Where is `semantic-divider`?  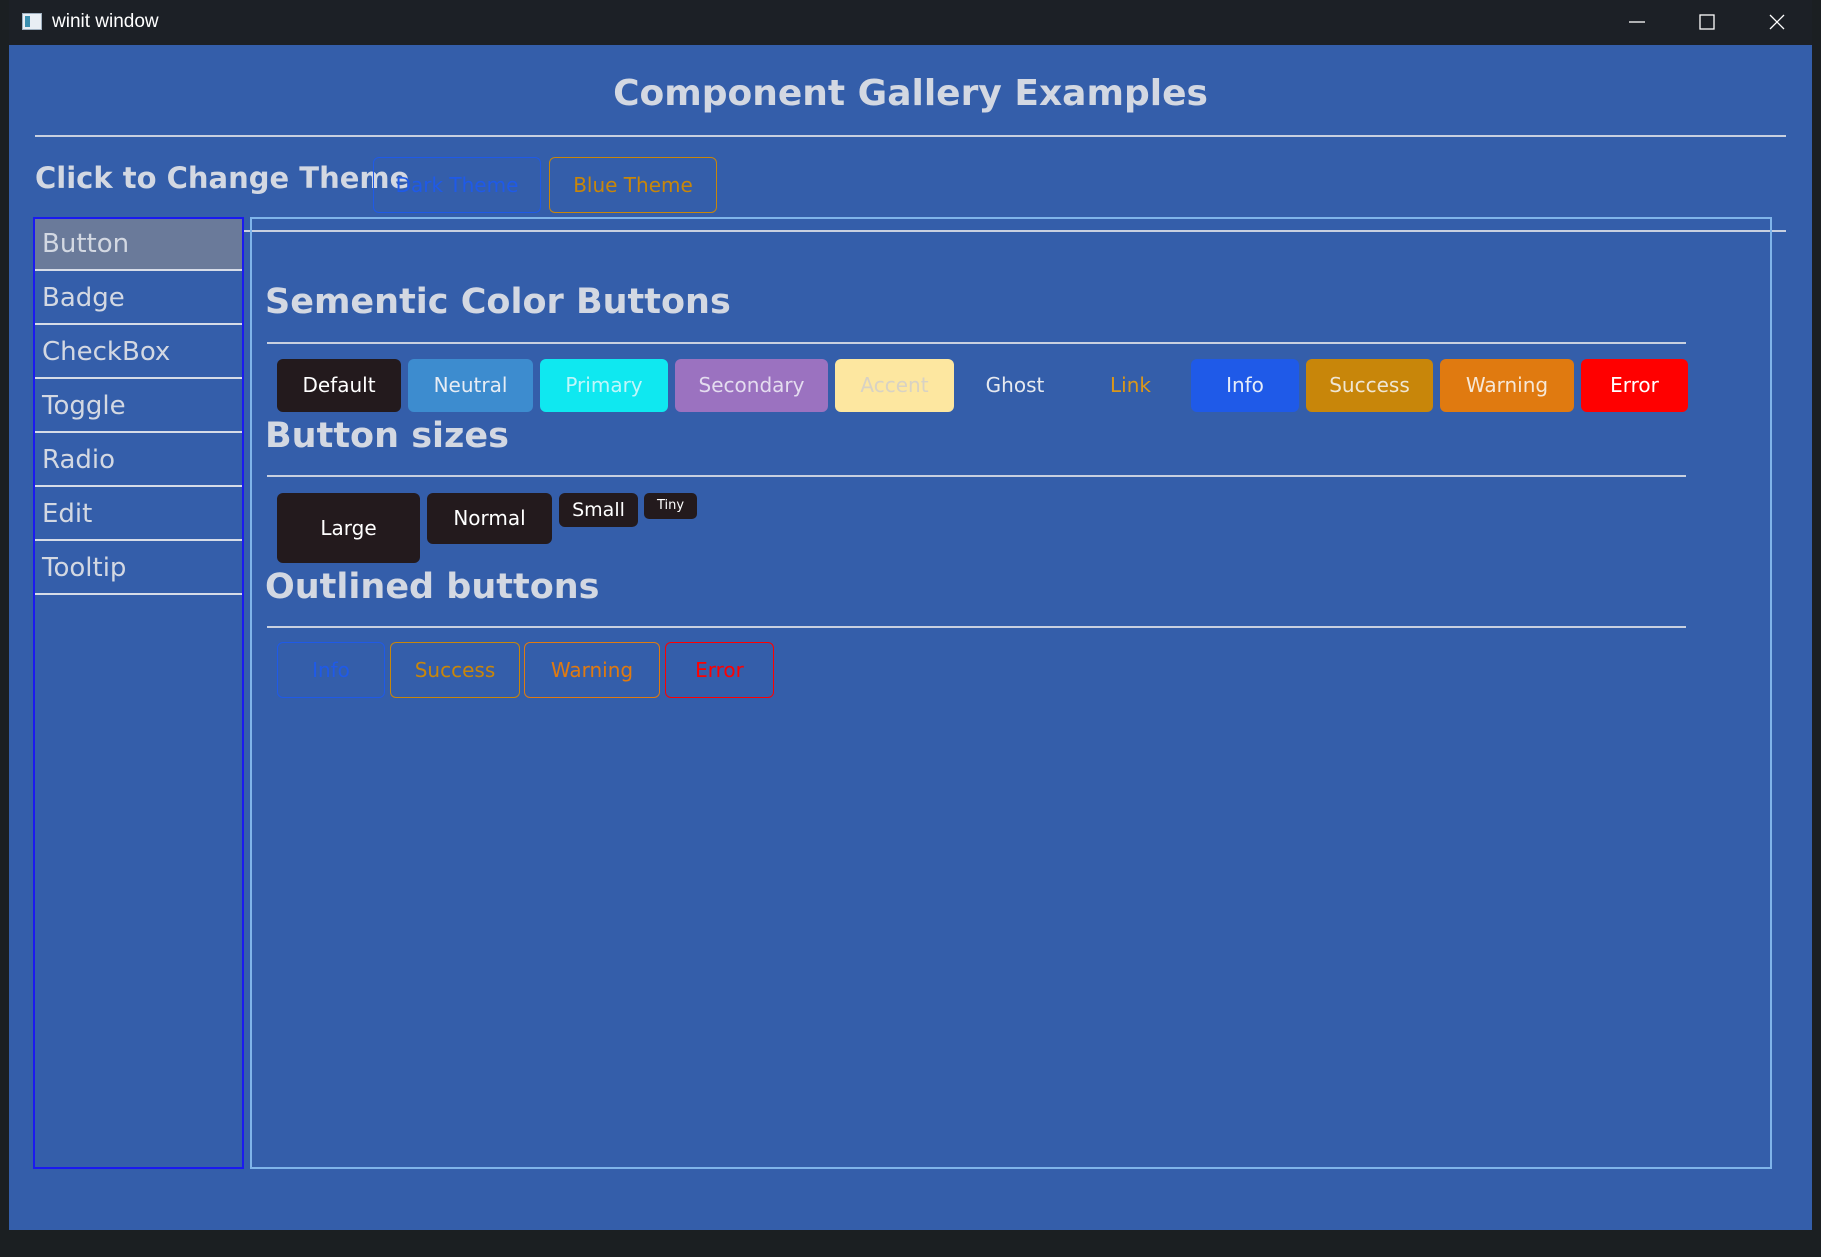 semantic-divider is located at coordinates (976, 343).